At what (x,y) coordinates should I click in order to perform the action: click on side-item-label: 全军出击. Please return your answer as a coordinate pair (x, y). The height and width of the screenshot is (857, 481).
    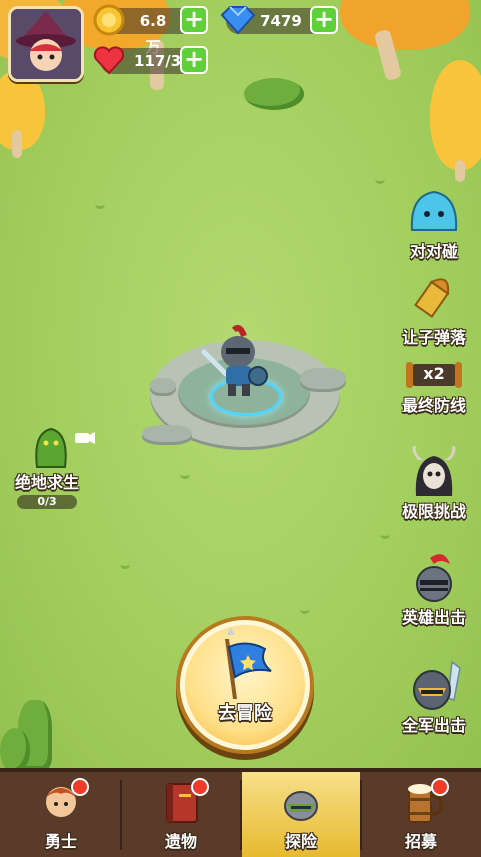
    Looking at the image, I should click on (433, 725).